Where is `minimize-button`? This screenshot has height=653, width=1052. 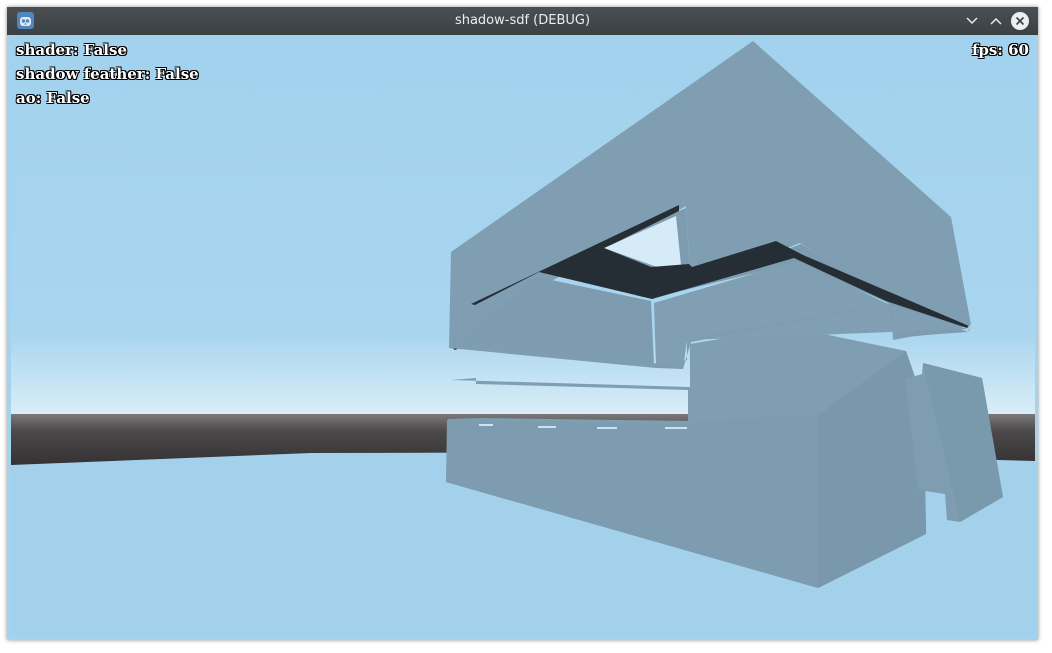
minimize-button is located at coordinates (972, 21).